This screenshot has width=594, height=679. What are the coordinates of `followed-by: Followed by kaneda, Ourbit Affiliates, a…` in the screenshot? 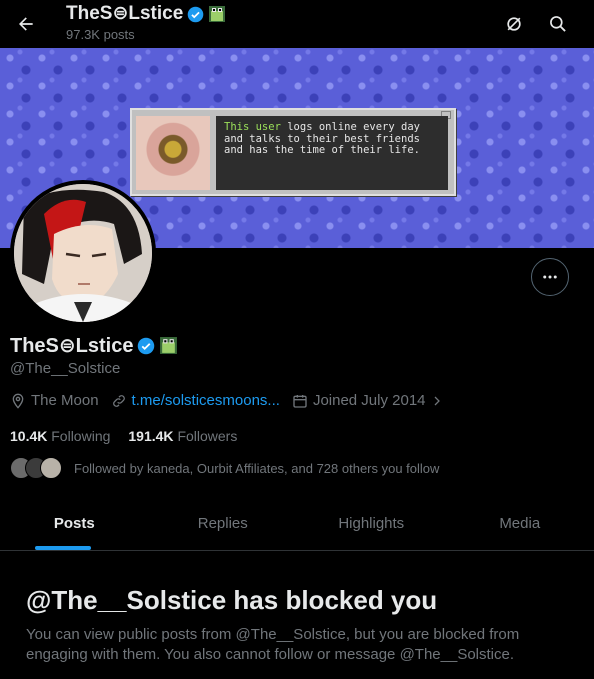 It's located at (224, 468).